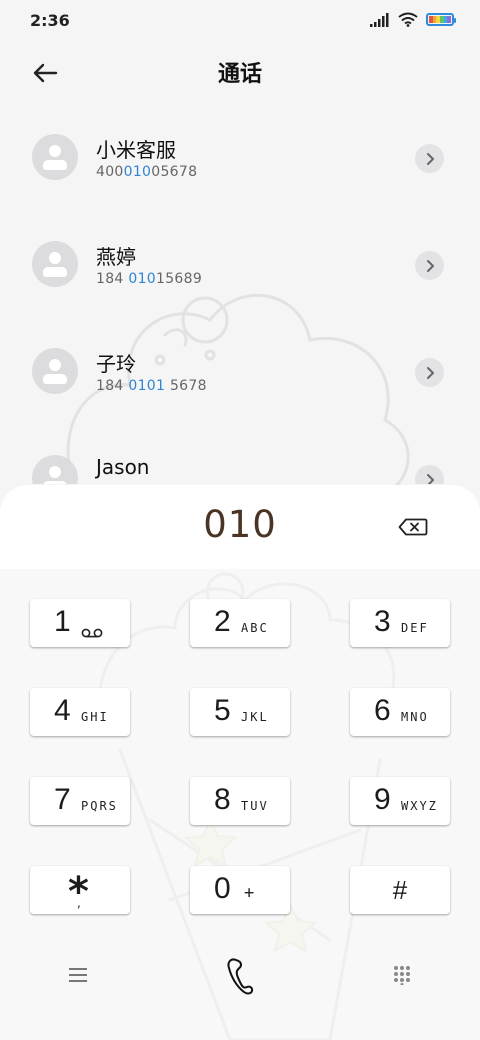 The width and height of the screenshot is (480, 1040). I want to click on key-letters: DEF, so click(415, 628).